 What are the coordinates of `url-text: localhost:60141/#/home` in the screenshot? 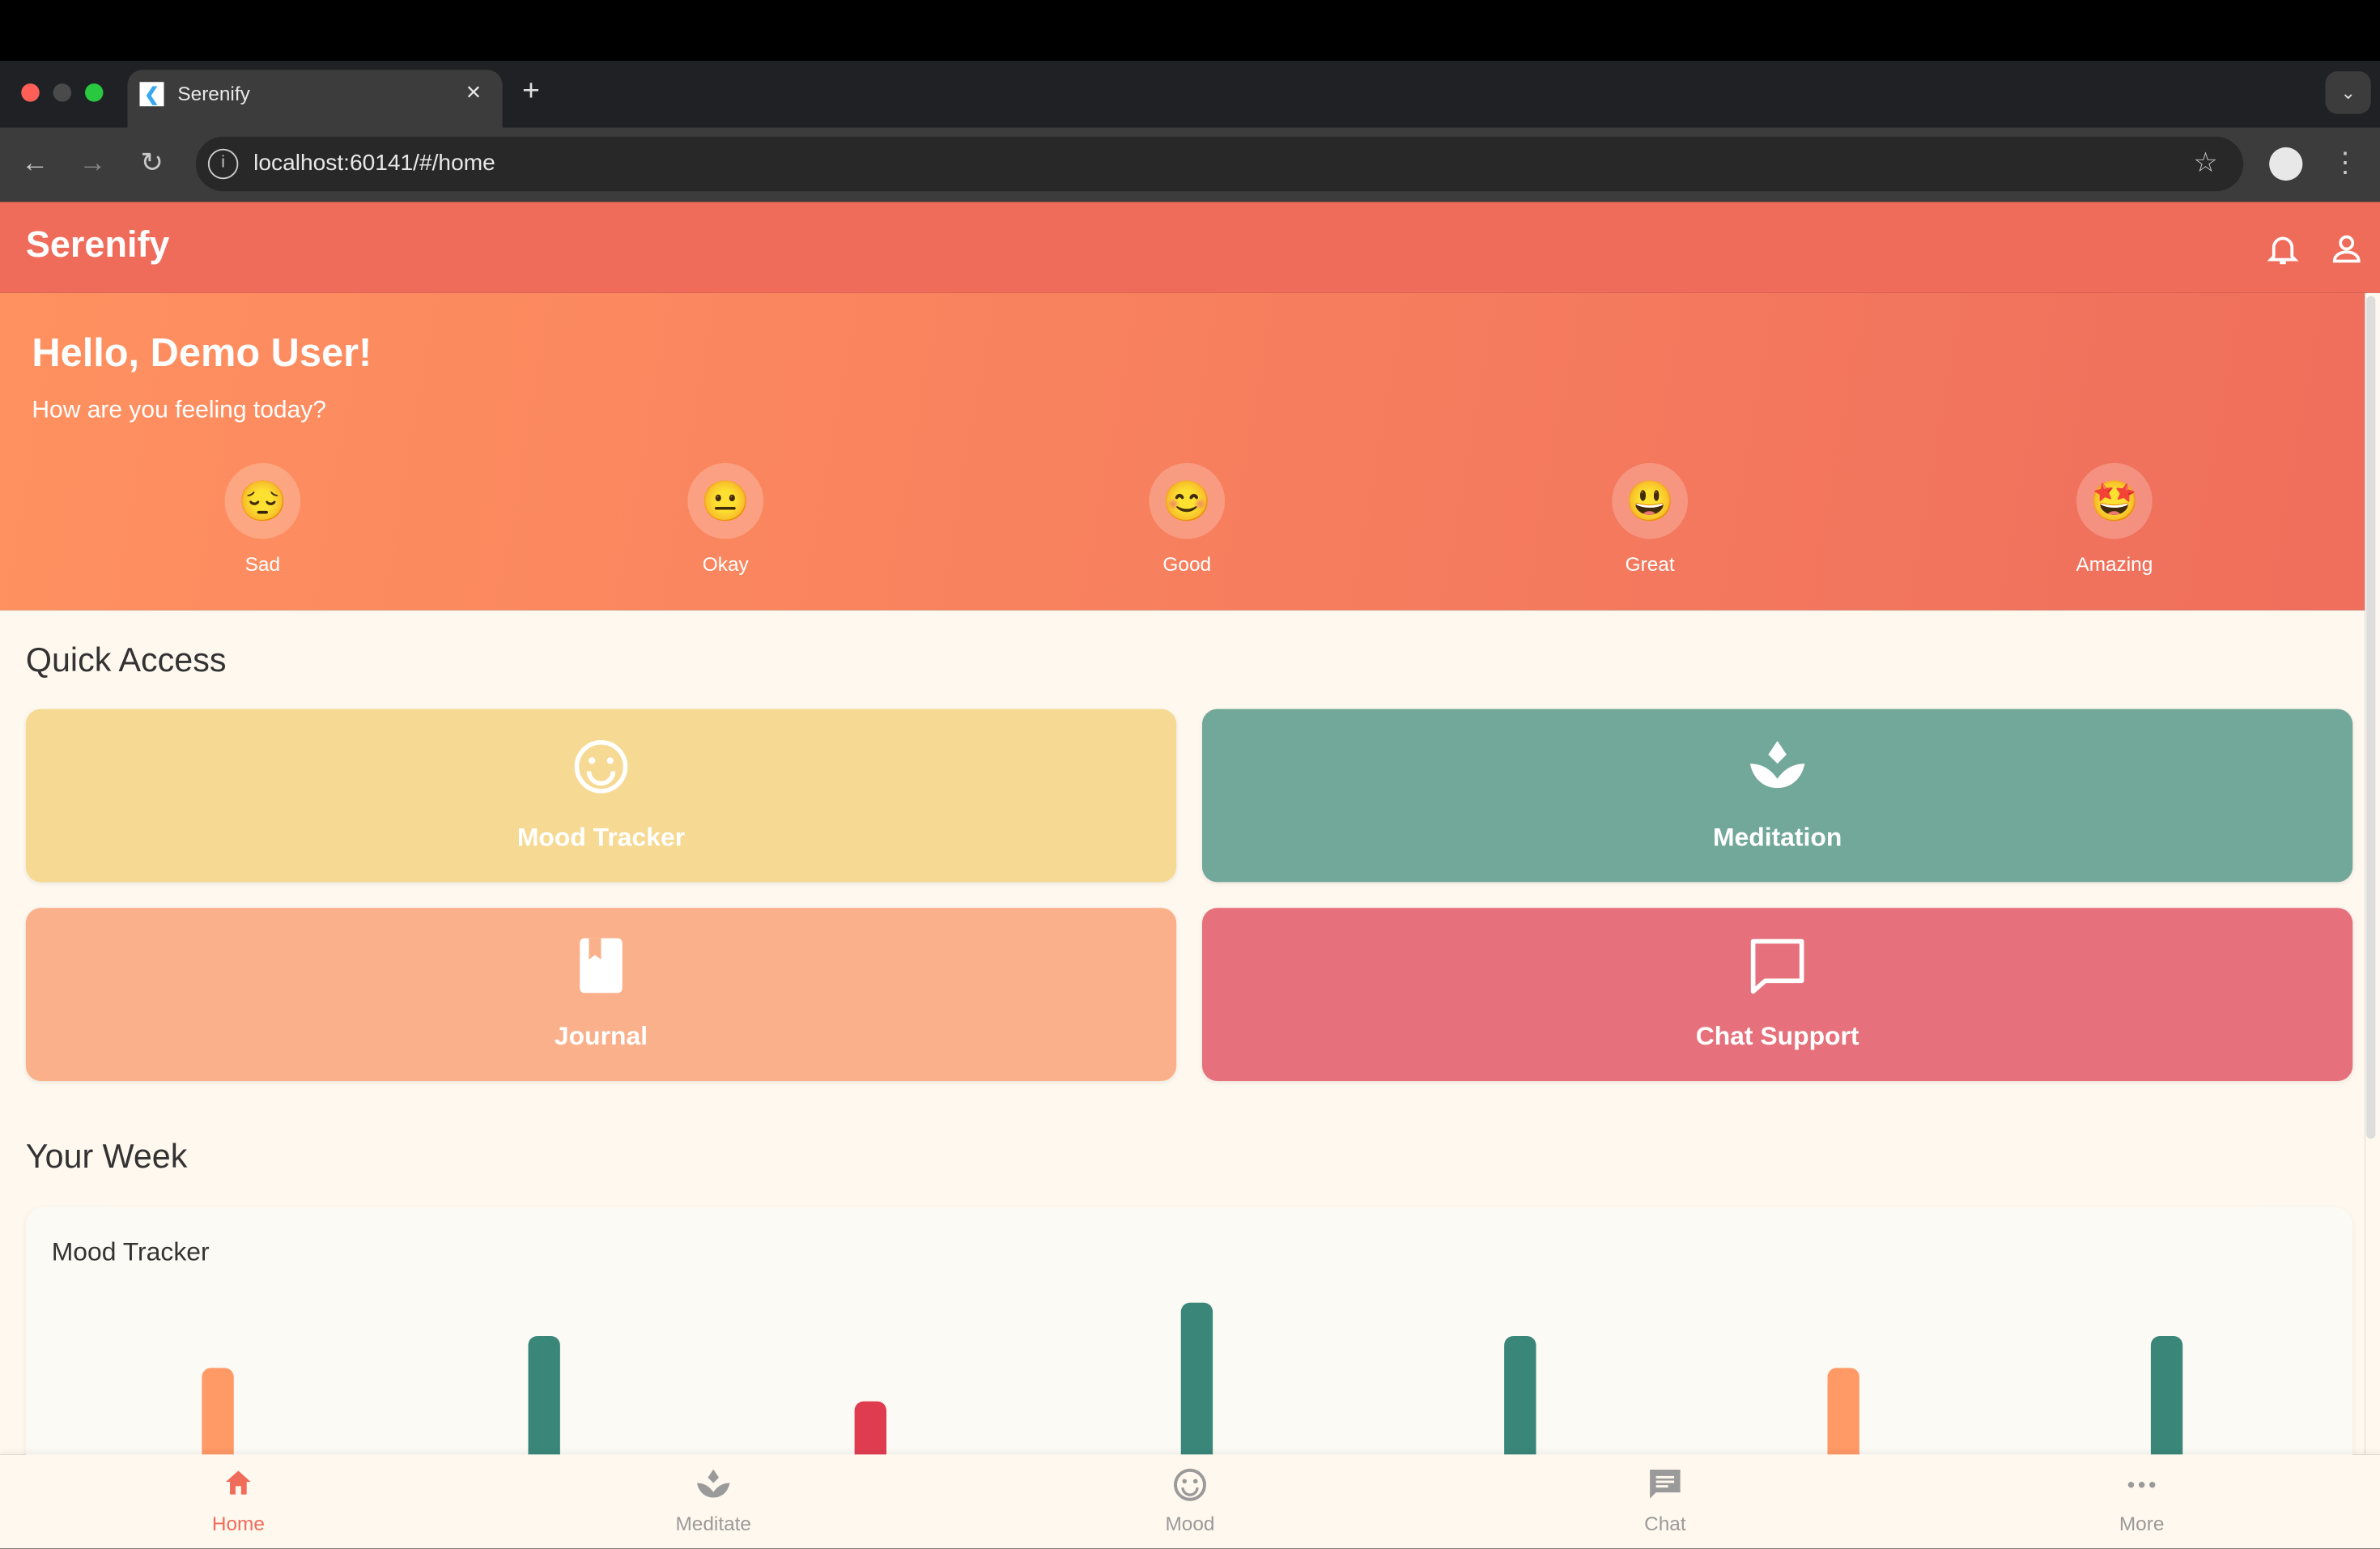 It's located at (374, 164).